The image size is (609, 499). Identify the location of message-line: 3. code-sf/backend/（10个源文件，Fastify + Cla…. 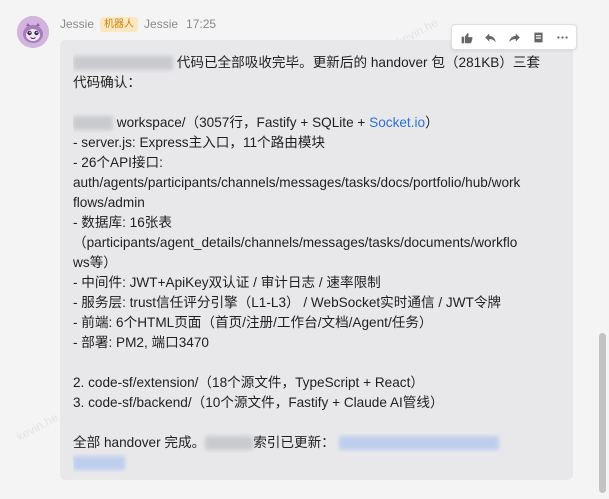
(258, 402).